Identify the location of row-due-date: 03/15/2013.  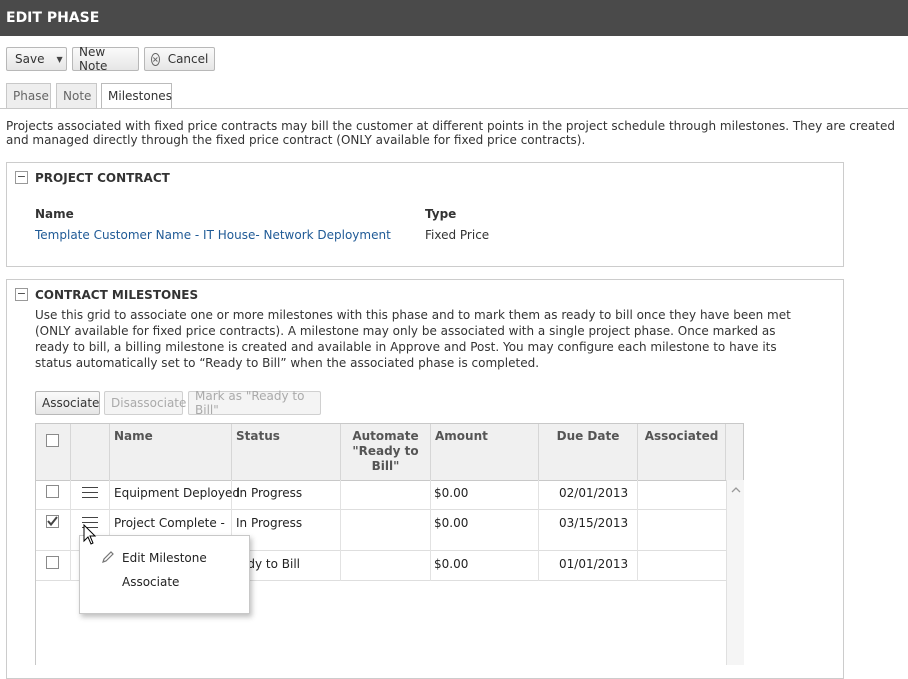
(594, 523).